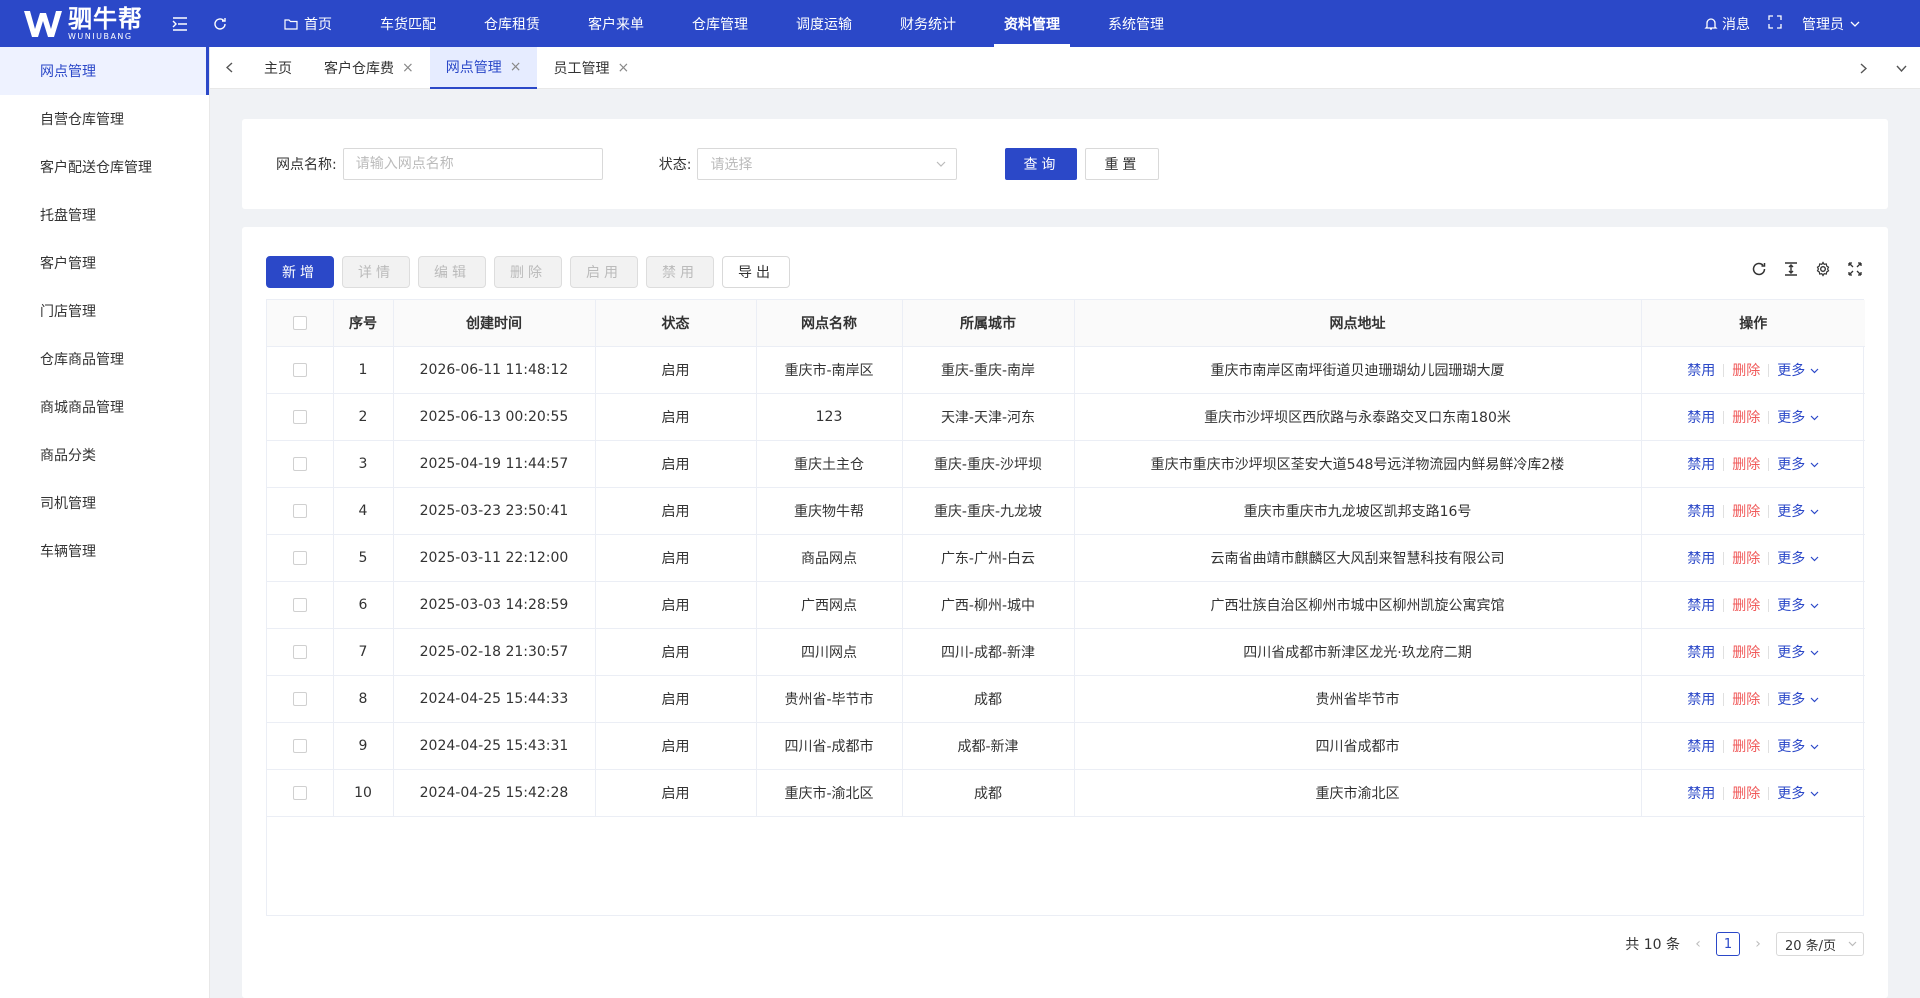 The width and height of the screenshot is (1920, 998). What do you see at coordinates (300, 323) in the screenshot?
I see `select-all-checkbox` at bounding box center [300, 323].